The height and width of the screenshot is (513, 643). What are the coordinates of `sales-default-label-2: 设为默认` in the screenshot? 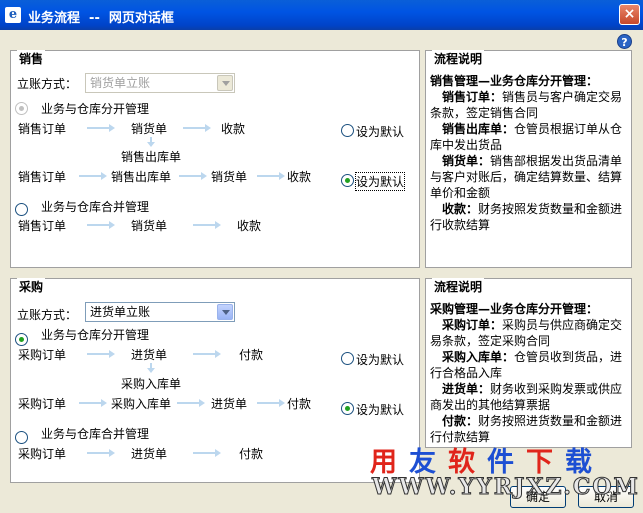 It's located at (380, 181).